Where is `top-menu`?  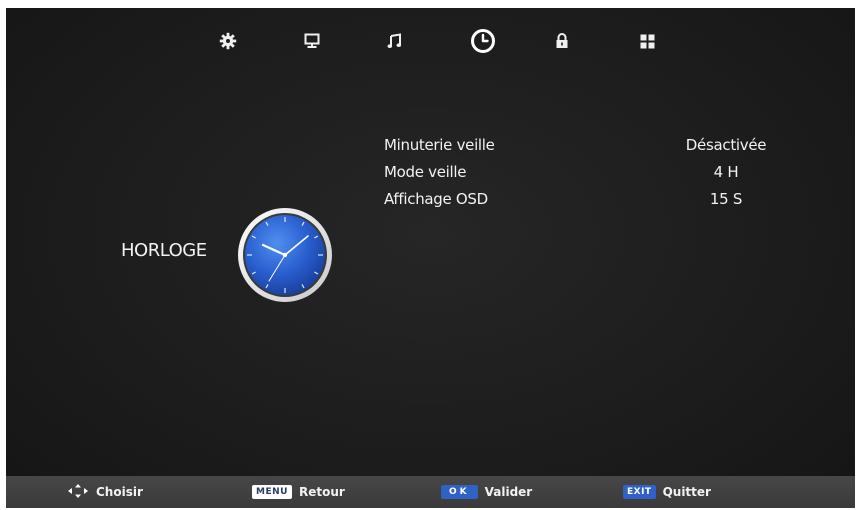 top-menu is located at coordinates (430, 41).